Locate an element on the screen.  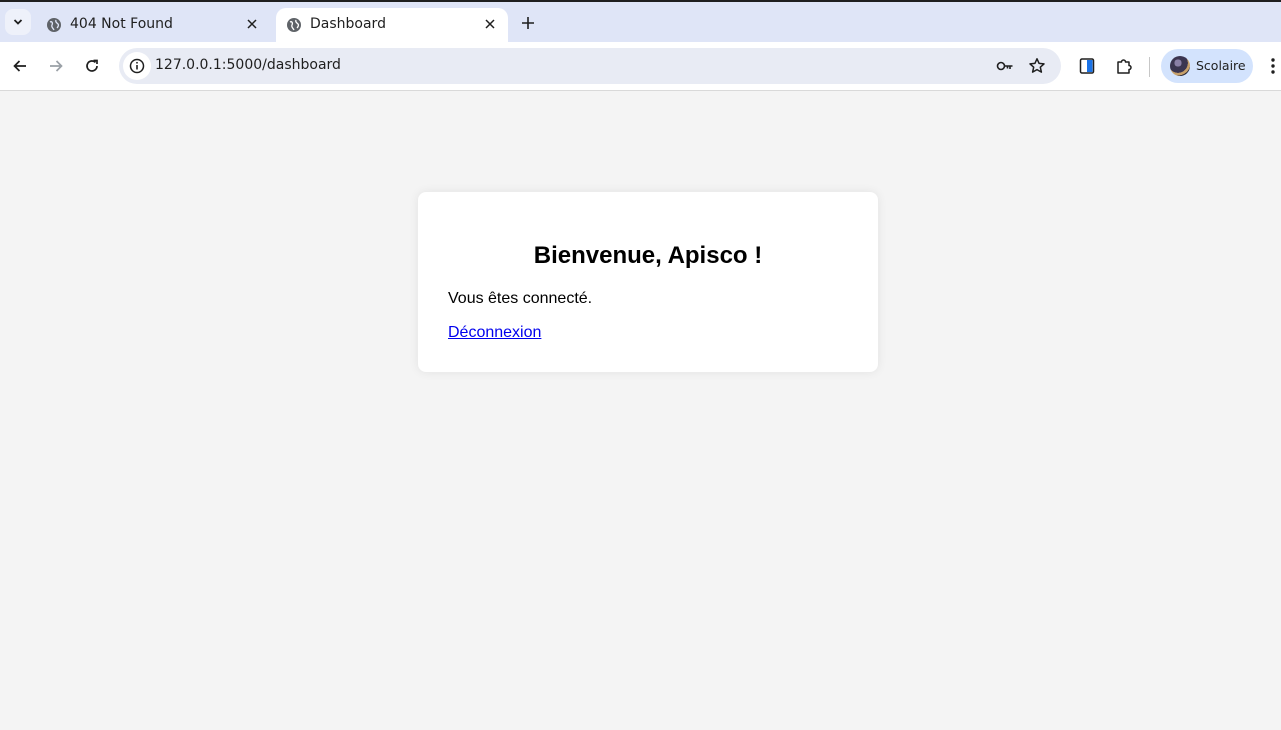
browser-toolbar: 127.0.0.1:5000/dashboard Scolaire is located at coordinates (640, 66).